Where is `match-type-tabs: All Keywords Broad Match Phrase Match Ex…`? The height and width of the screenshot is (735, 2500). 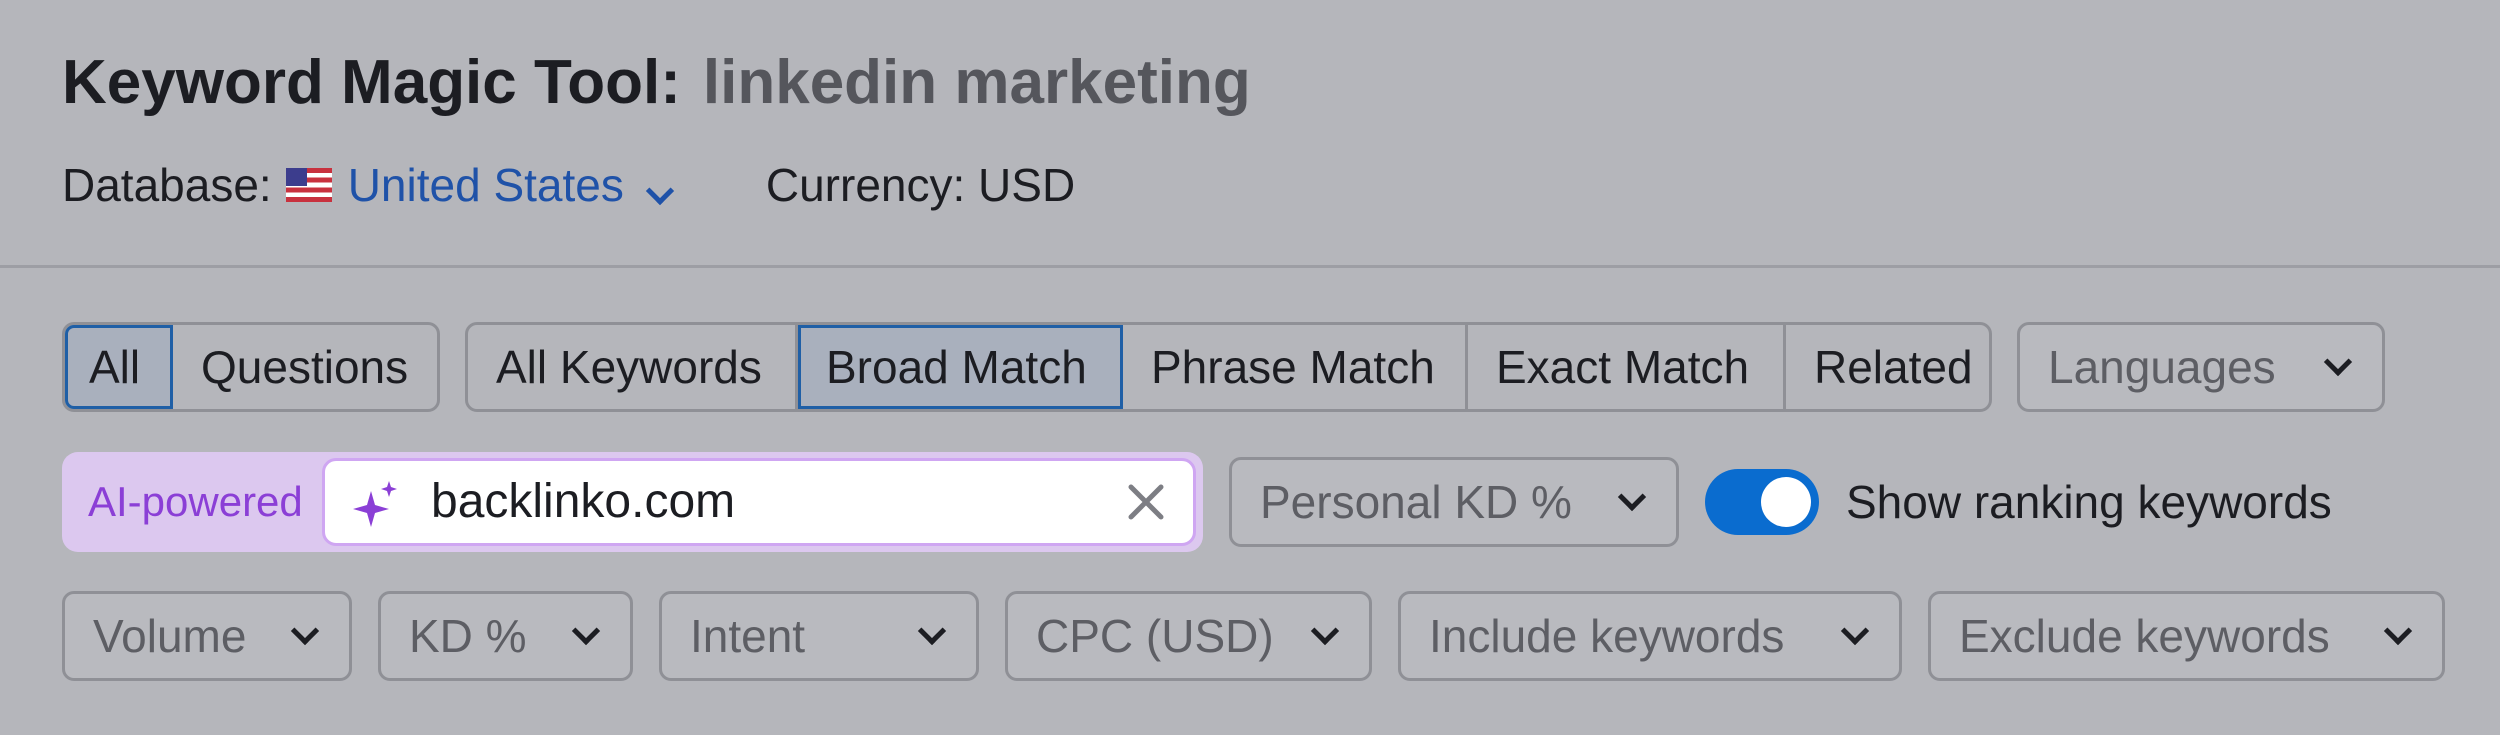
match-type-tabs: All Keywords Broad Match Phrase Match Ex… is located at coordinates (1228, 367).